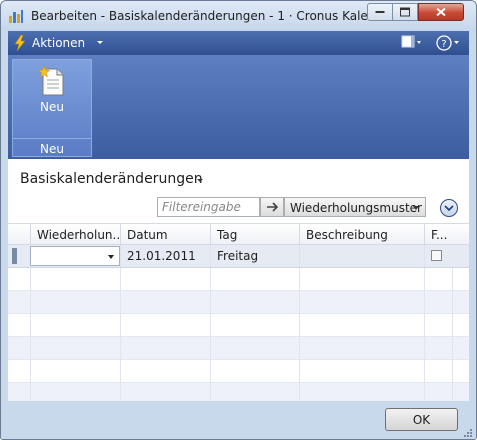 The height and width of the screenshot is (440, 477). What do you see at coordinates (111, 179) in the screenshot?
I see `page-title: Basiskalenderänderungen` at bounding box center [111, 179].